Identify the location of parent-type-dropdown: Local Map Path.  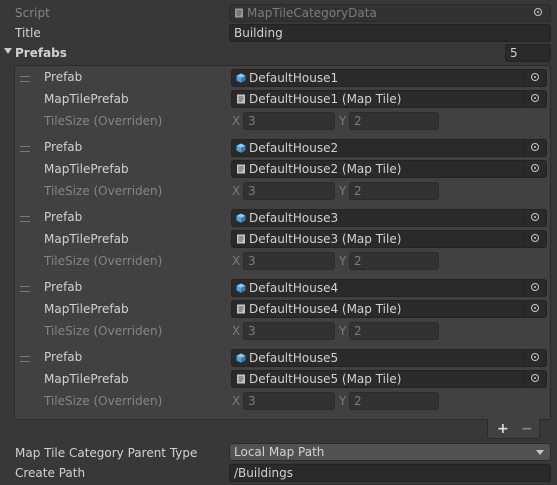
(390, 452).